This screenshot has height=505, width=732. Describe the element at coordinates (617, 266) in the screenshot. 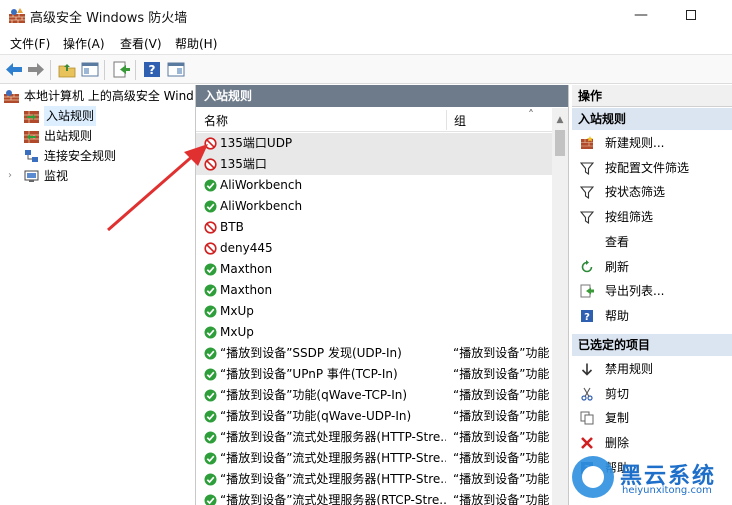

I see `action-label: 刷新` at that location.